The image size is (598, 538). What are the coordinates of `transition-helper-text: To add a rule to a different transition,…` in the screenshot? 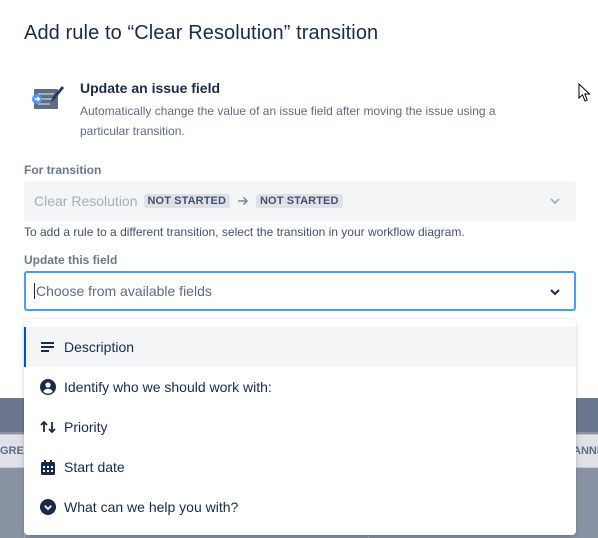 It's located at (244, 232).